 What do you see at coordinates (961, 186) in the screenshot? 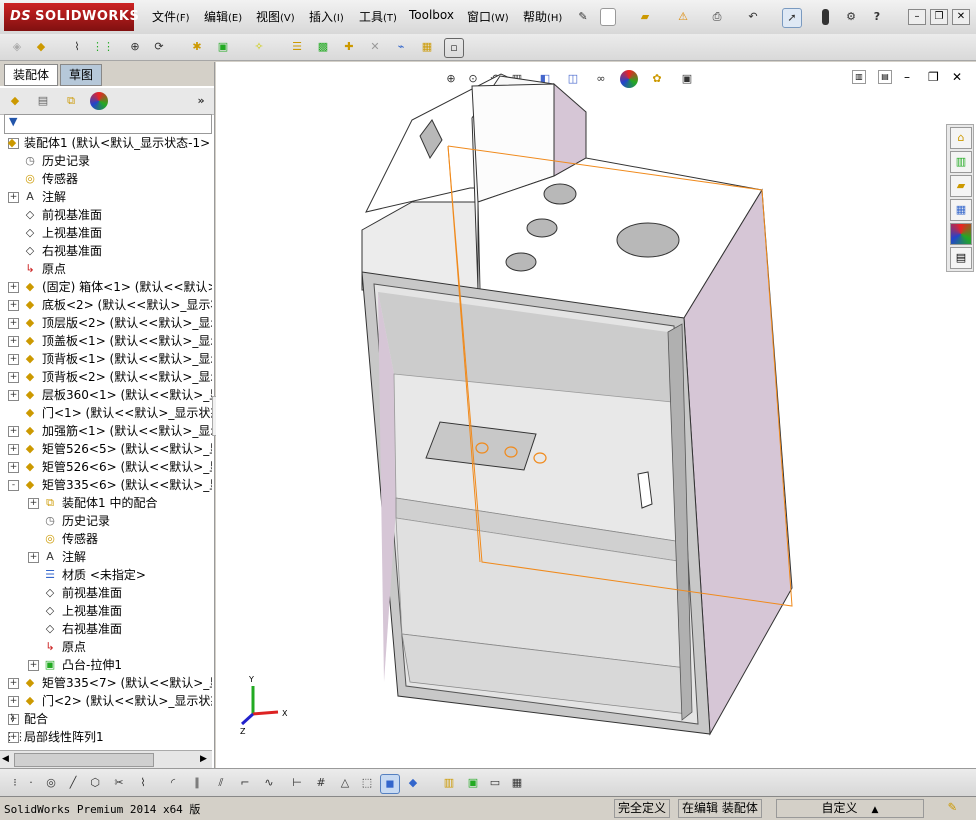
I see `file-explorer-icon: ▰` at bounding box center [961, 186].